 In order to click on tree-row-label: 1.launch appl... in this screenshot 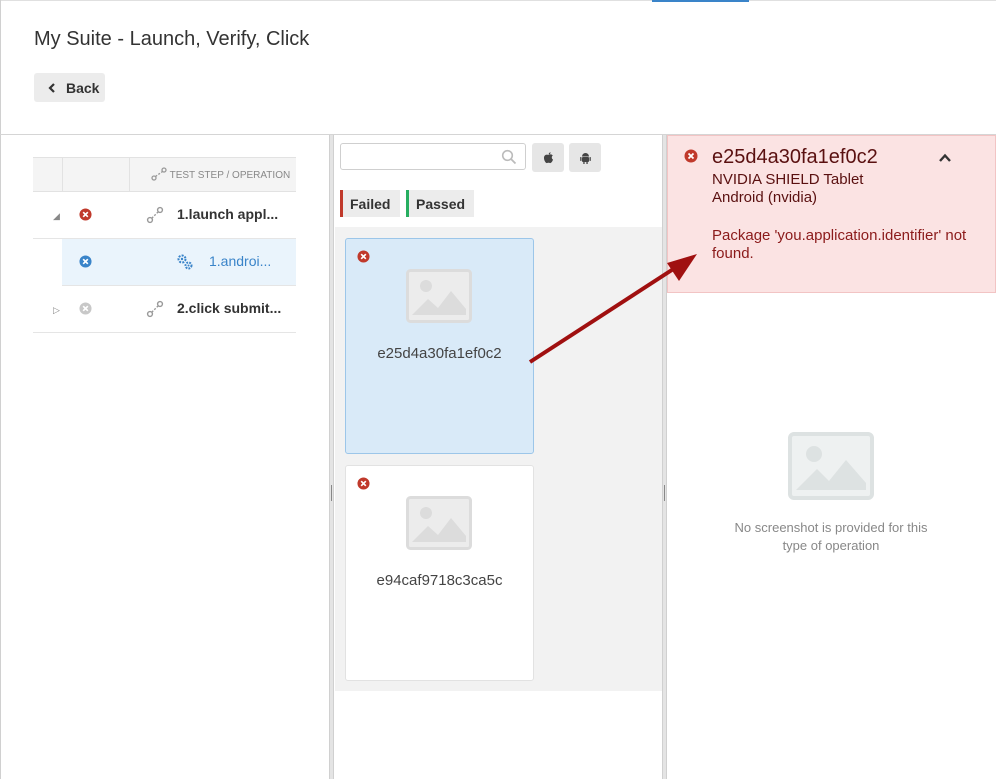, I will do `click(228, 214)`.